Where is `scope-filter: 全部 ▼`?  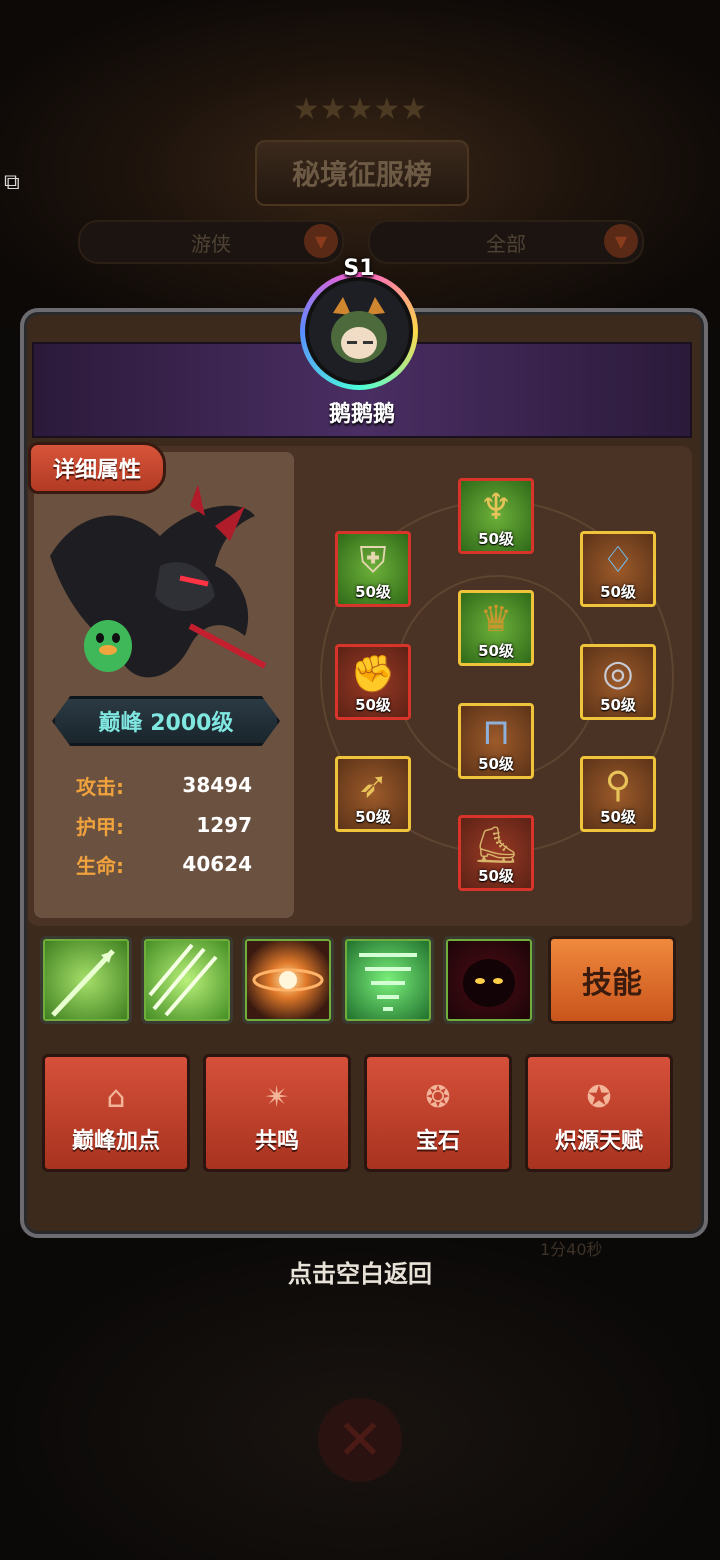
scope-filter: 全部 ▼ is located at coordinates (506, 242).